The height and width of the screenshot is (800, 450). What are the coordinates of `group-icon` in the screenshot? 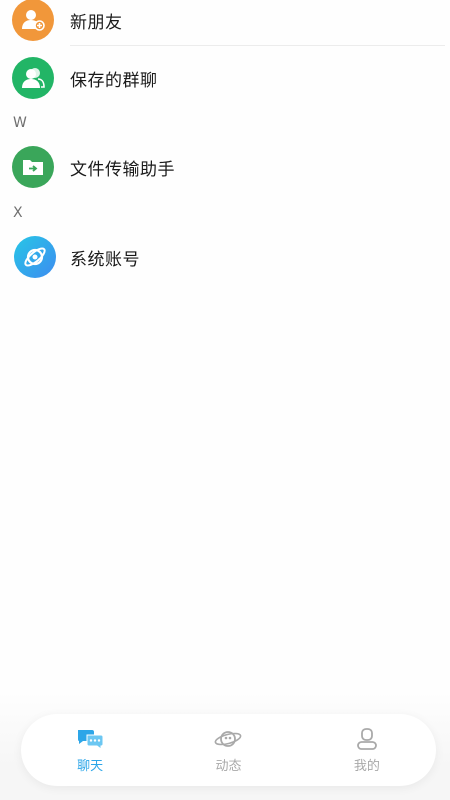 It's located at (33, 78).